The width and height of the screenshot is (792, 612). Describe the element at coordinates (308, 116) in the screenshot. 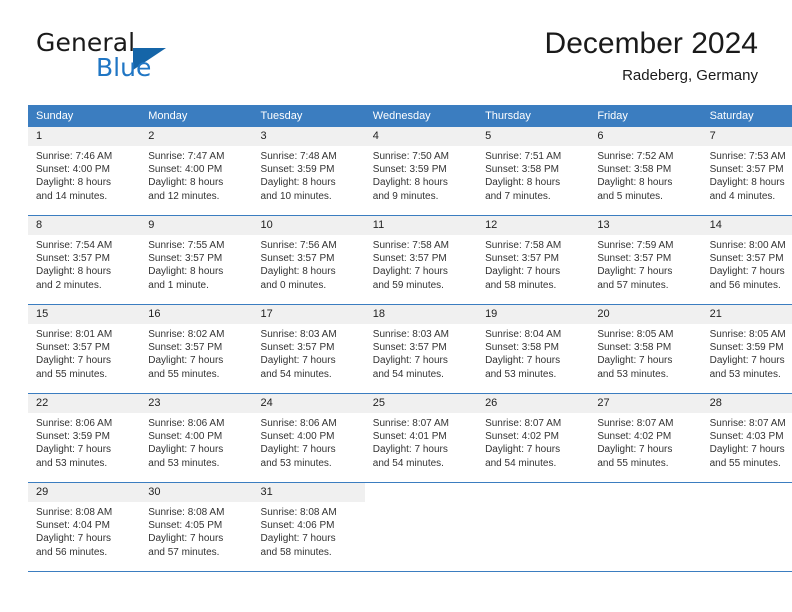

I see `weekday-header-tuesday: Tuesday` at that location.